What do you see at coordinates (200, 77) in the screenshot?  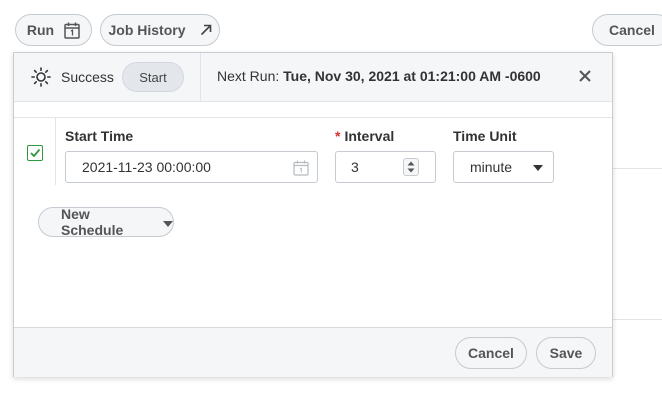 I see `header-divider` at bounding box center [200, 77].